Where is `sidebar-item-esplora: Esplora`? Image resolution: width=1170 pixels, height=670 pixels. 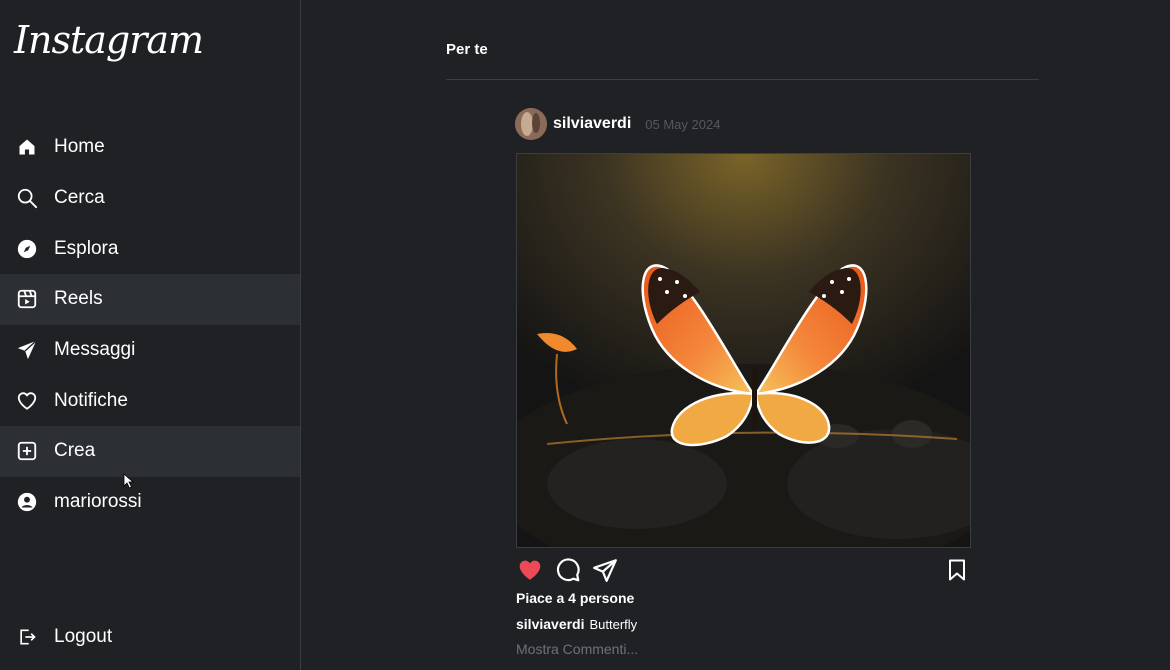
sidebar-item-esplora: Esplora is located at coordinates (150, 248).